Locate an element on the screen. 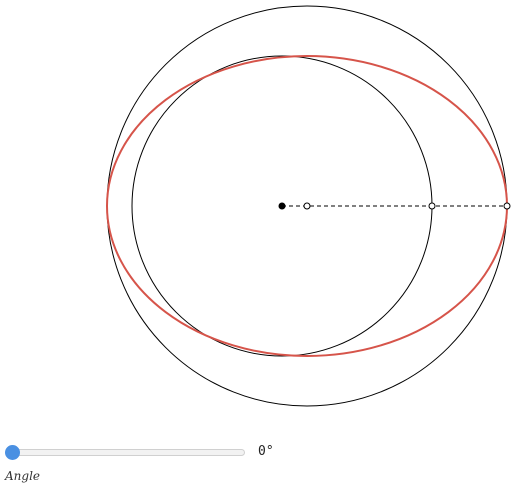  outer-circle-point is located at coordinates (507, 206).